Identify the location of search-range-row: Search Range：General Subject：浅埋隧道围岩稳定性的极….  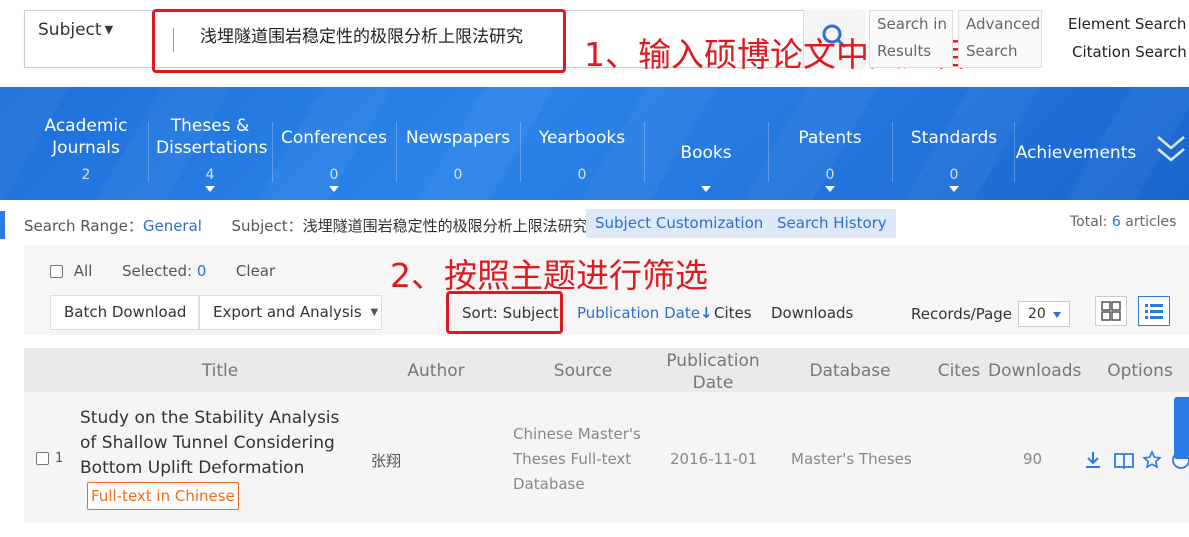
(306, 225).